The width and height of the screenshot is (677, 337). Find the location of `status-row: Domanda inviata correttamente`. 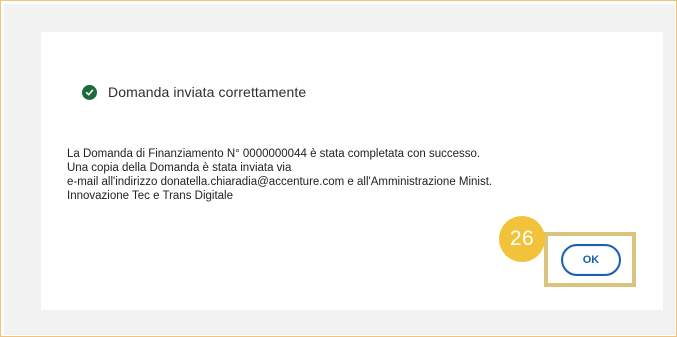

status-row: Domanda inviata correttamente is located at coordinates (194, 92).